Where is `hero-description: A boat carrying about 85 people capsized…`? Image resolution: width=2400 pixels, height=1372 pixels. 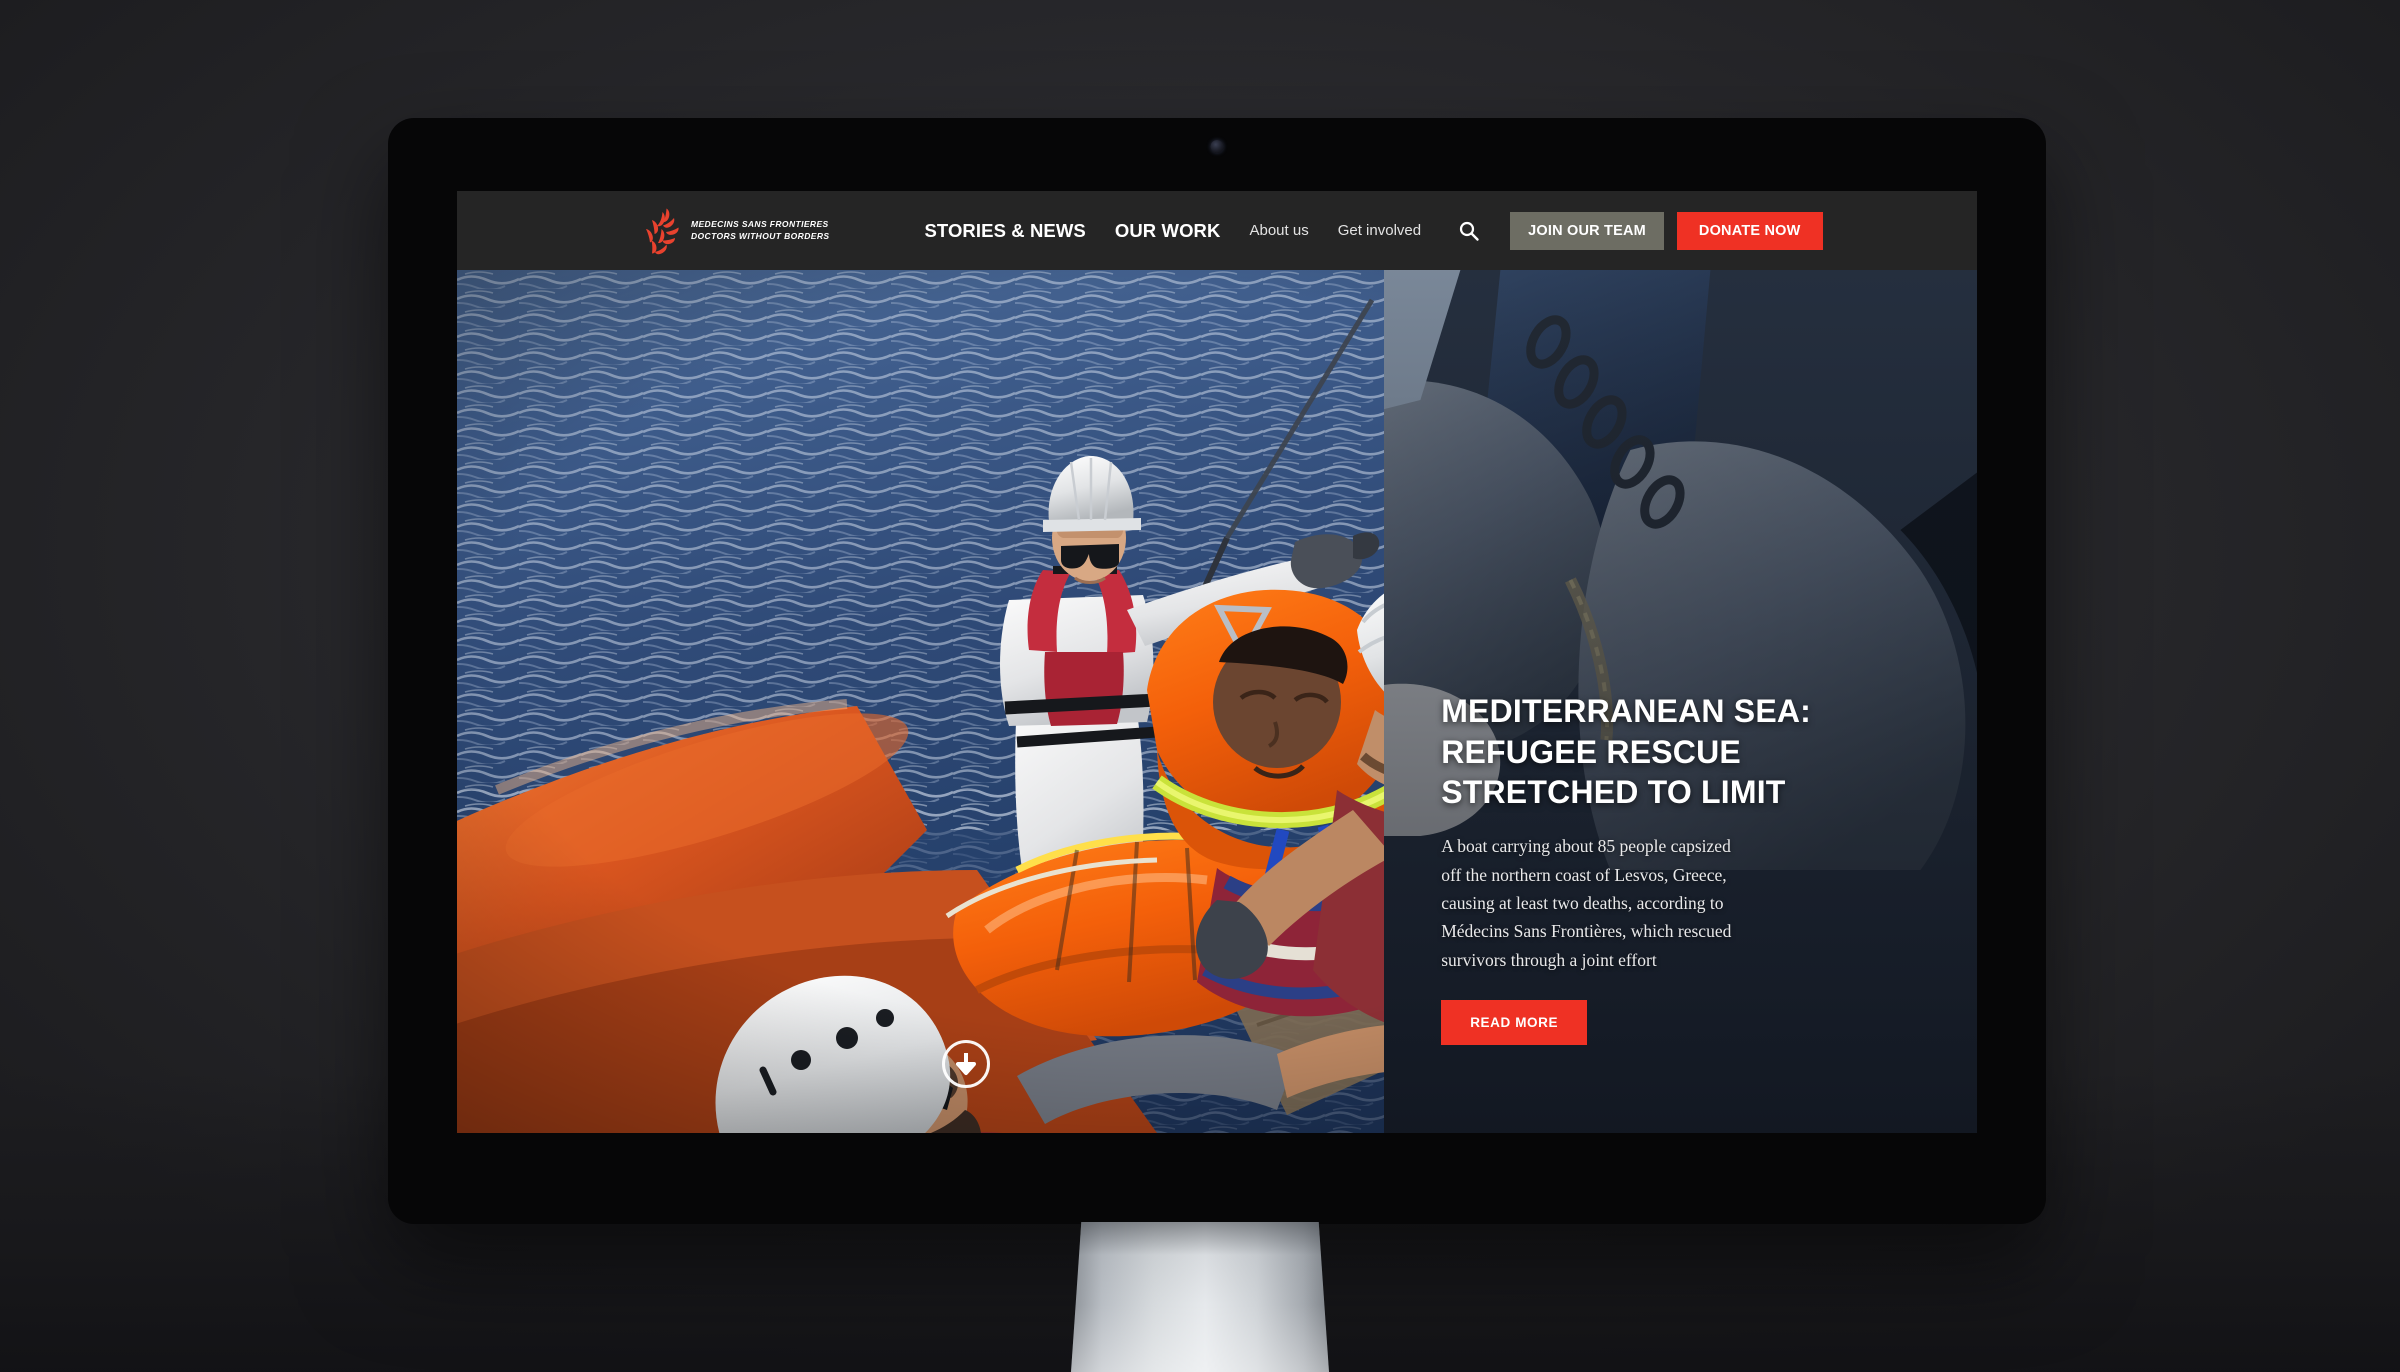
hero-description: A boat carrying about 85 people capsized… is located at coordinates (1586, 903).